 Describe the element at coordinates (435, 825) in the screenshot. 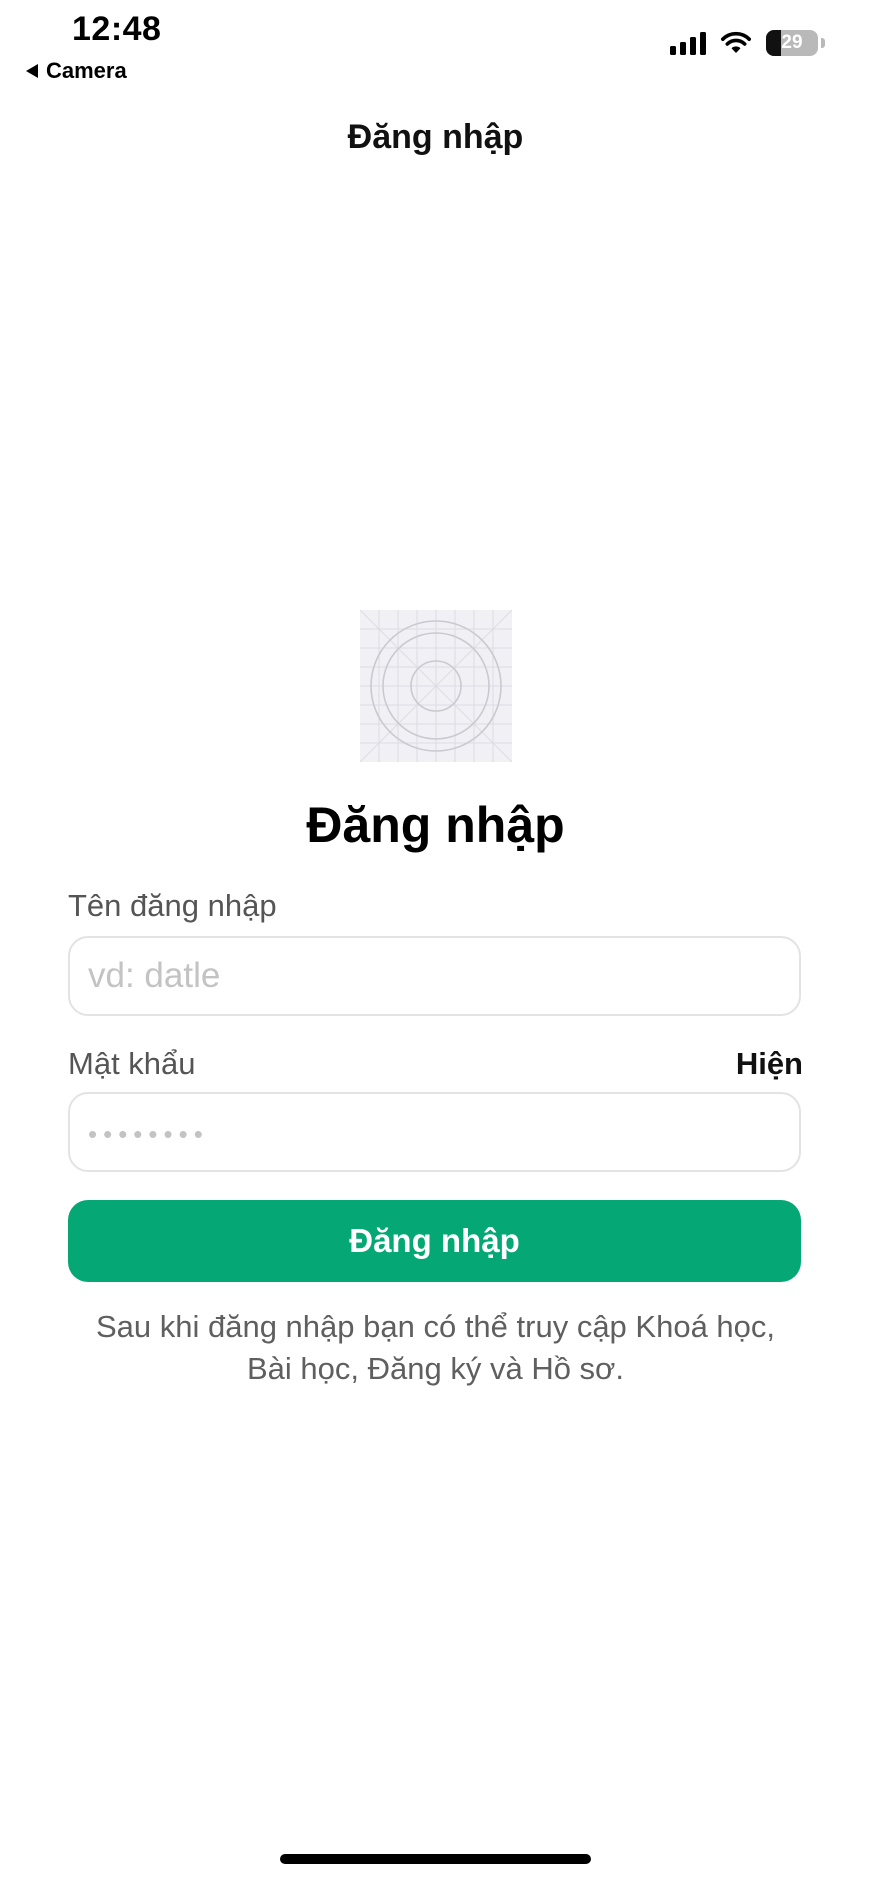

I see `login-heading: Đăng nhập` at that location.